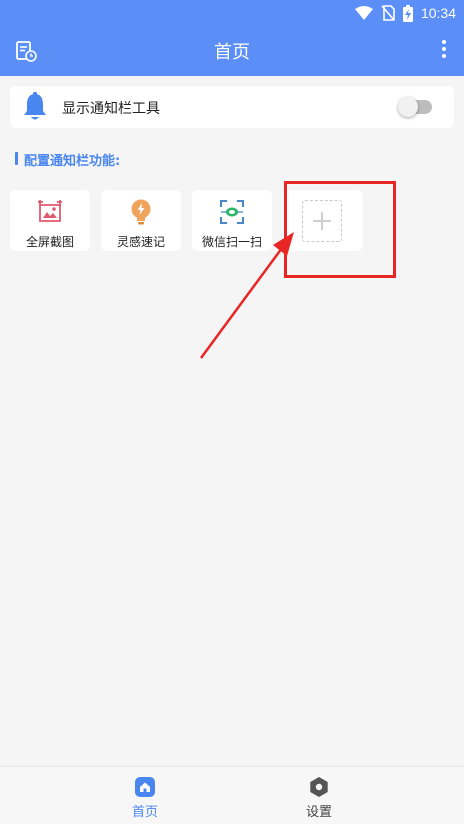 The image size is (464, 824). What do you see at coordinates (388, 13) in the screenshot?
I see `no-sim-icon` at bounding box center [388, 13].